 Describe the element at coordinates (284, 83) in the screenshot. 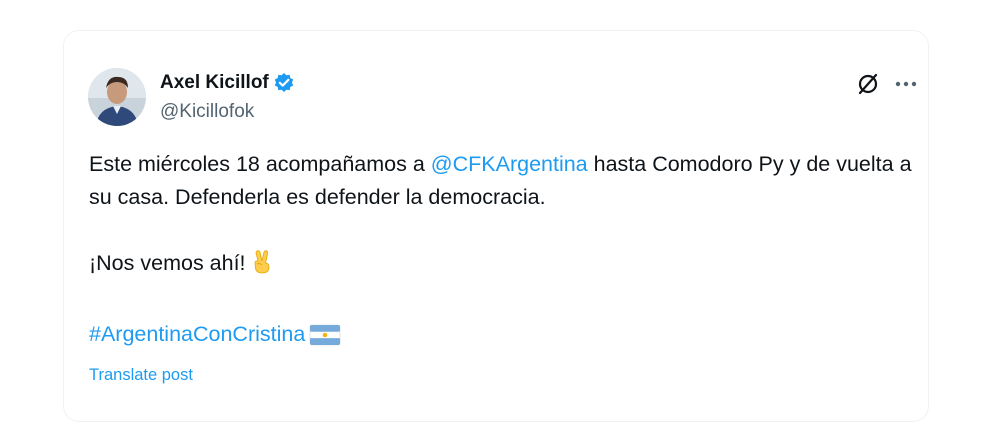

I see `verified-badge-icon` at that location.